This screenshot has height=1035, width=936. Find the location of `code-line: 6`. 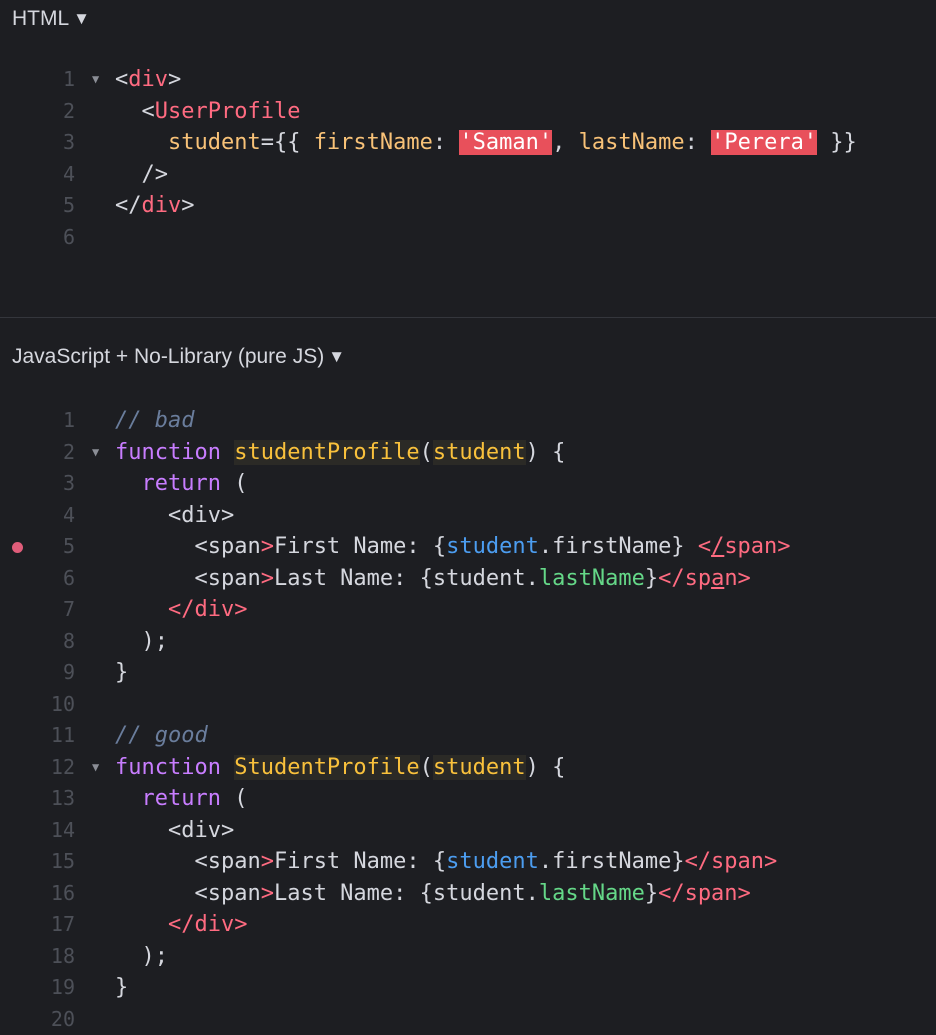

code-line: 6 is located at coordinates (468, 238).